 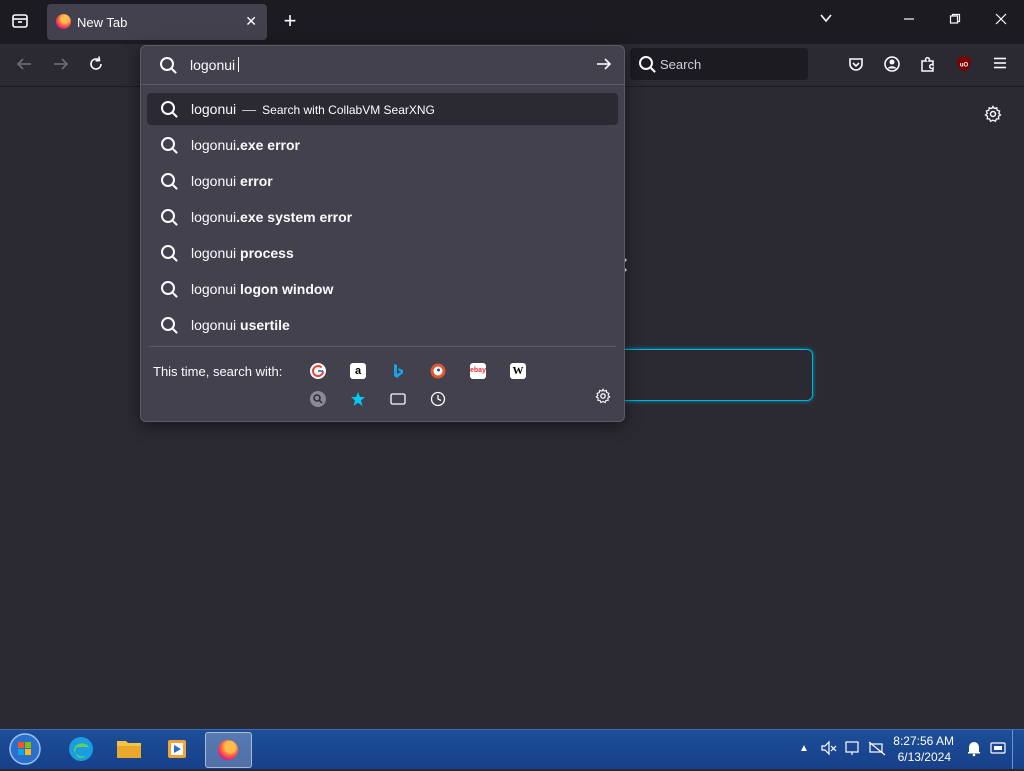 I want to click on suggestion-row: logonui logon window, so click(x=382, y=289).